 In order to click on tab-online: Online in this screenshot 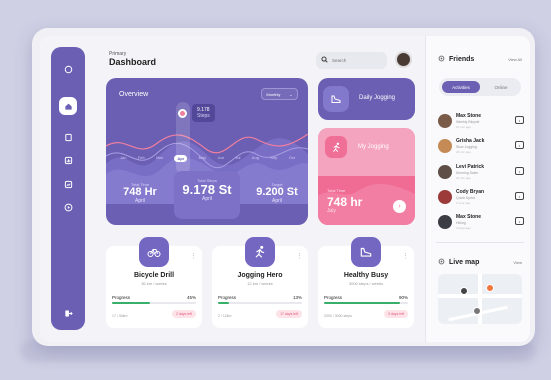, I will do `click(501, 87)`.